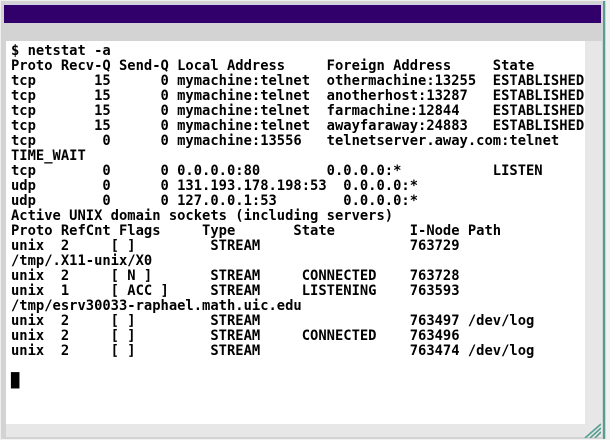 This screenshot has height=440, width=610. I want to click on resize-grip-icon, so click(593, 431).